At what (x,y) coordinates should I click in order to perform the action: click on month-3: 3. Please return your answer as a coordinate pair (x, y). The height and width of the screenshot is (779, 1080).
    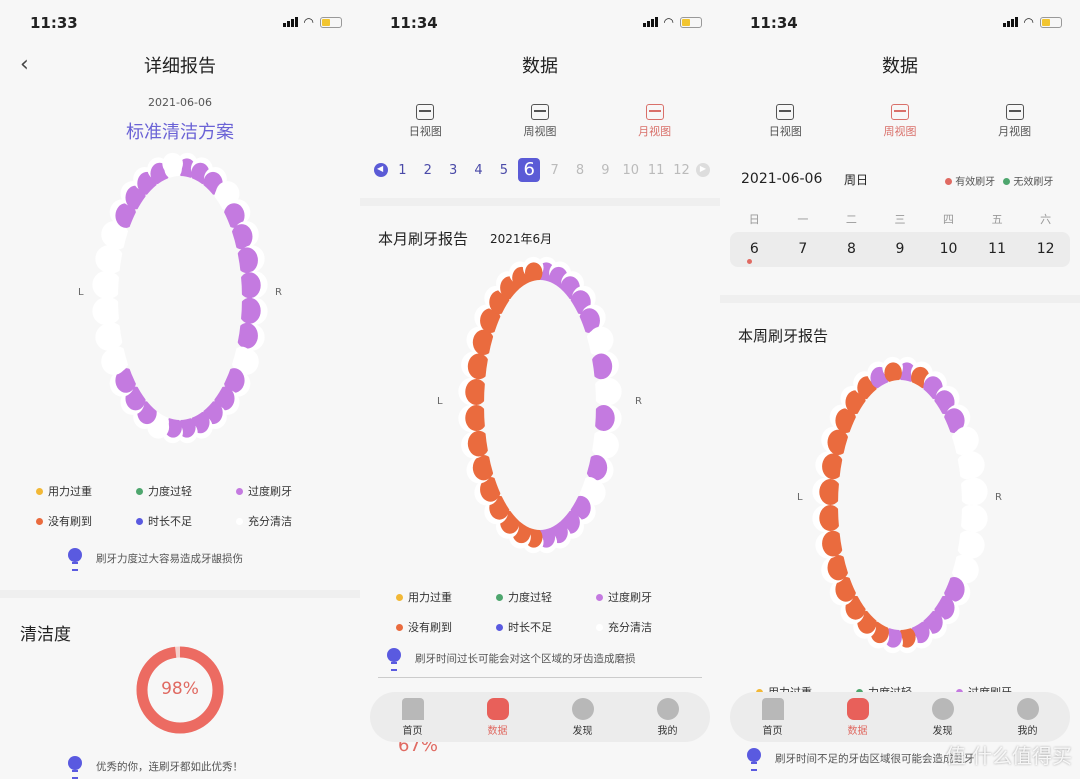
    Looking at the image, I should click on (453, 170).